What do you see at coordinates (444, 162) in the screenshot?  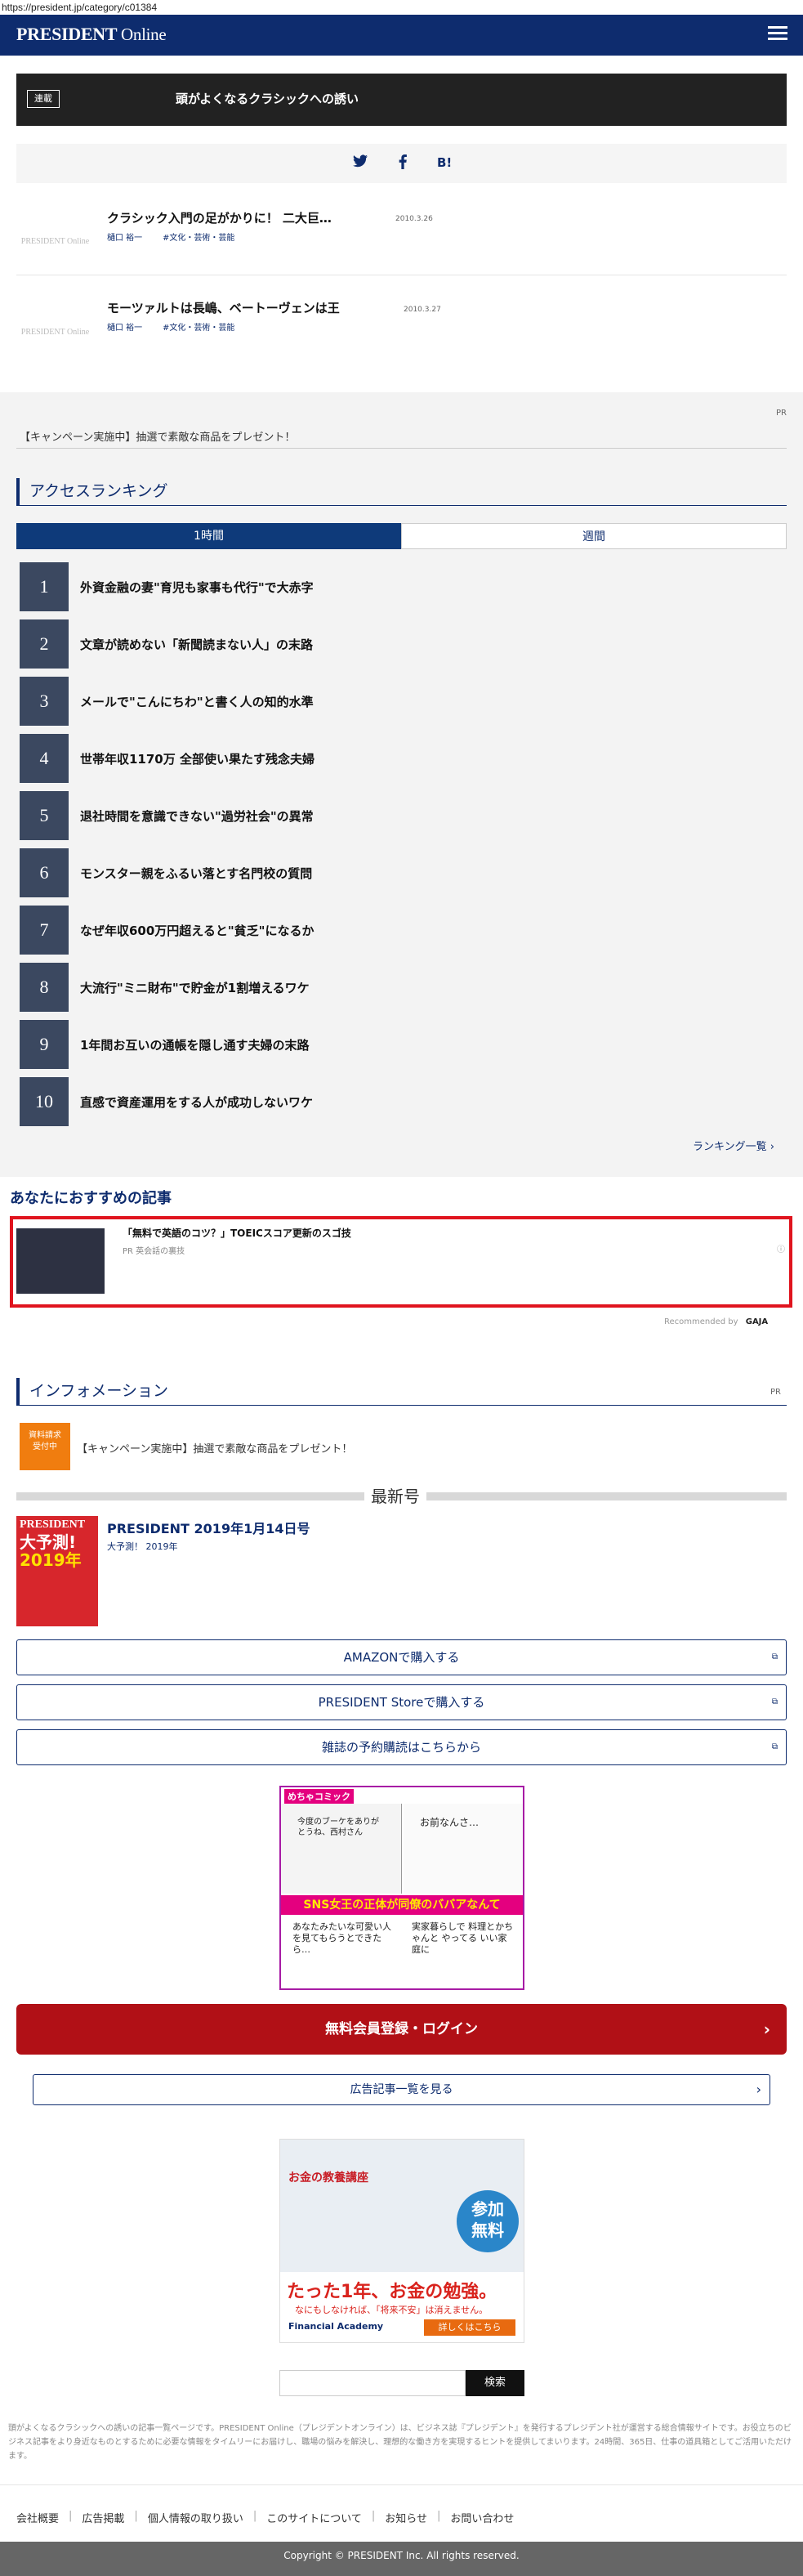 I see `hatena-icon: B!` at bounding box center [444, 162].